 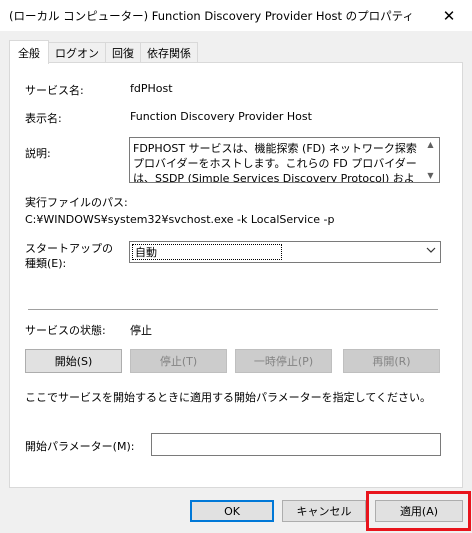 I want to click on divider, so click(x=233, y=309).